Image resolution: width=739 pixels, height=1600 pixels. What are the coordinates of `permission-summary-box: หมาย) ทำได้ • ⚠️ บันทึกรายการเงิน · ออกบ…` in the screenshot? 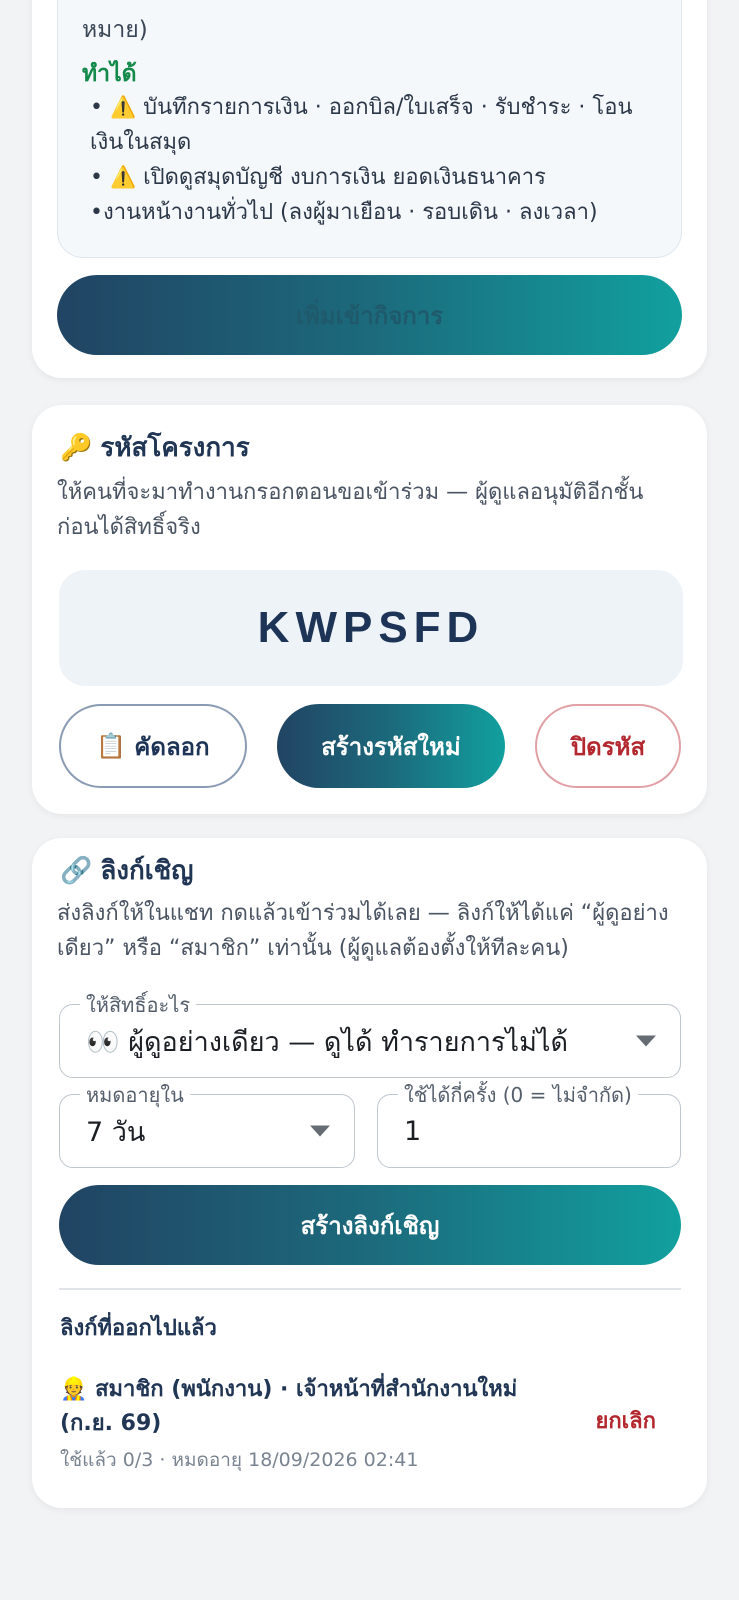 It's located at (369, 129).